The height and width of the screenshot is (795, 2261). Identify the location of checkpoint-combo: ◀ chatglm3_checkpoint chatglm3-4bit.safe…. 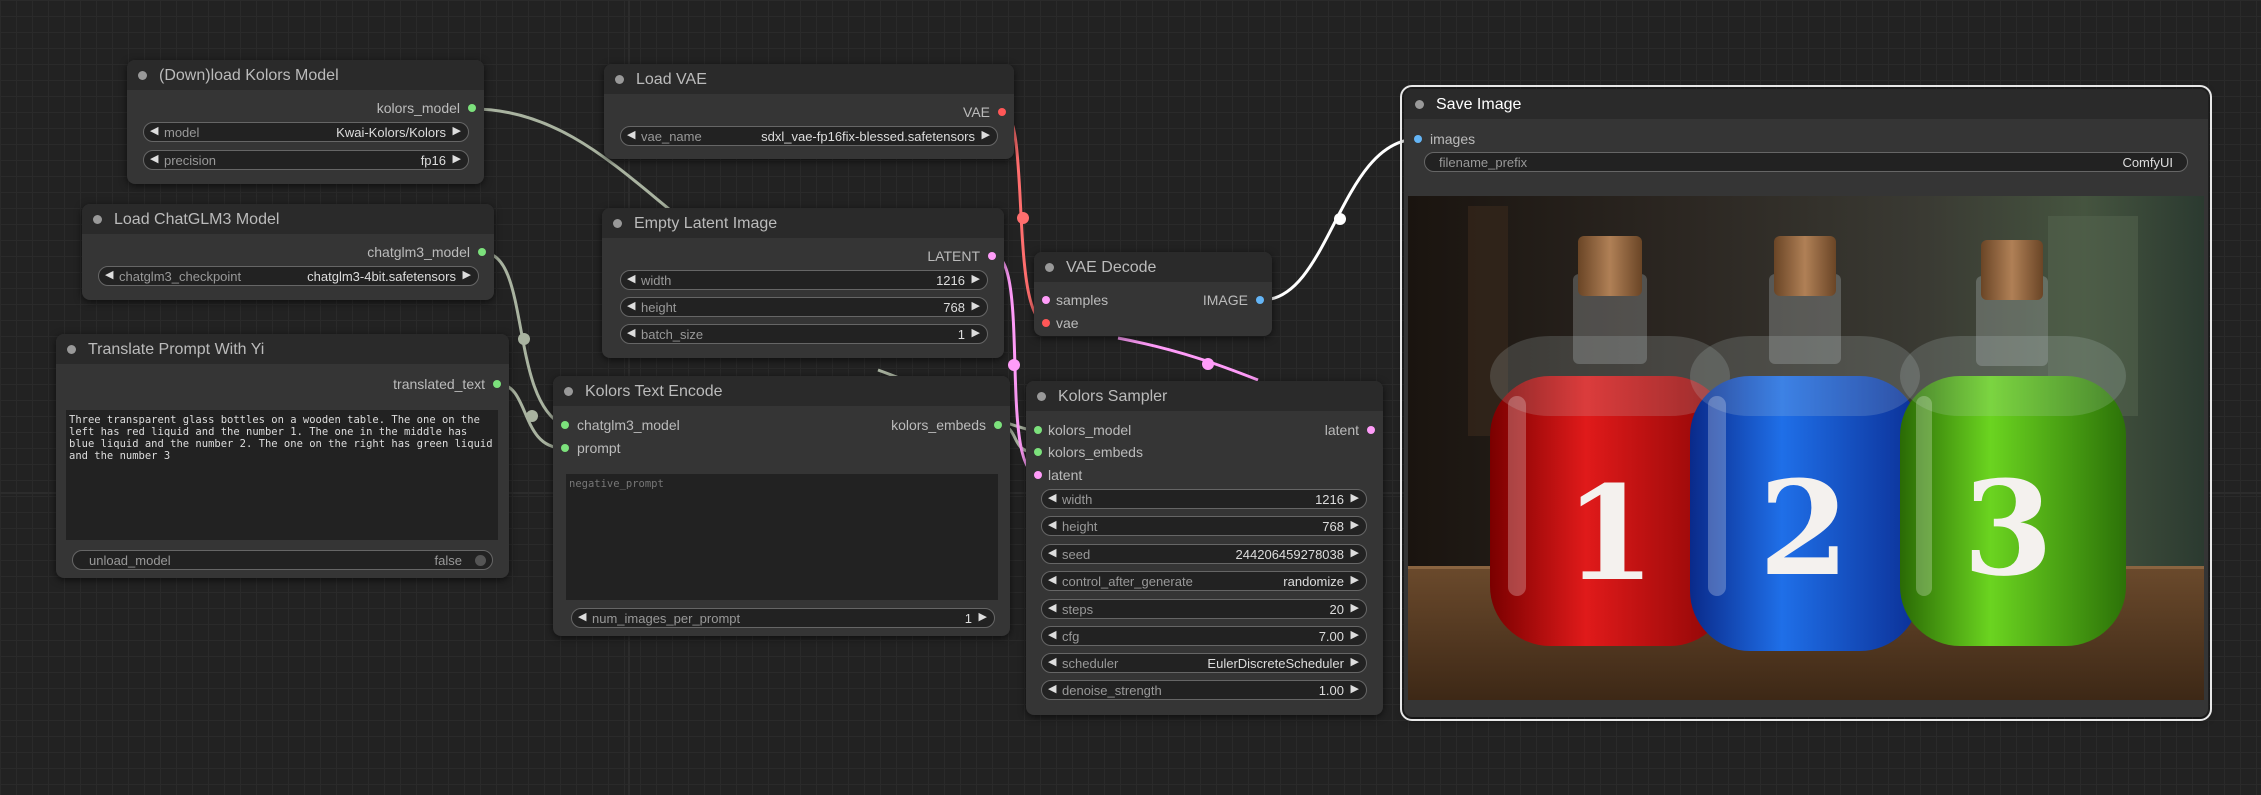
(288, 276).